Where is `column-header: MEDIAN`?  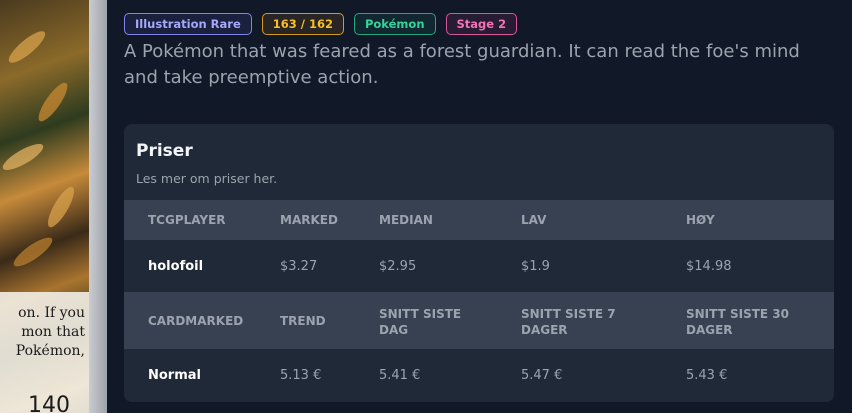
column-header: MEDIAN is located at coordinates (406, 220).